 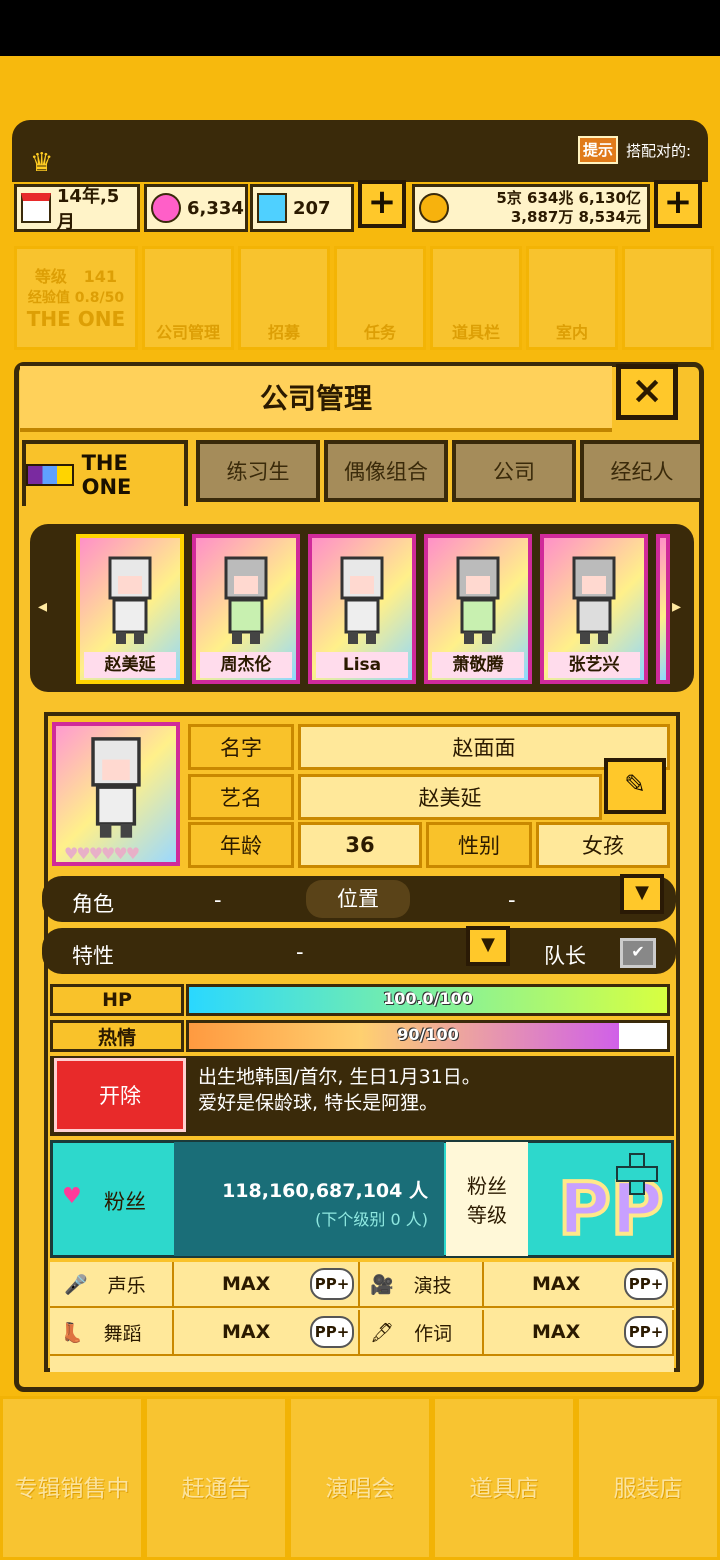 What do you see at coordinates (575, 217) in the screenshot?
I see `money-line2: 3,887万 8,534元` at bounding box center [575, 217].